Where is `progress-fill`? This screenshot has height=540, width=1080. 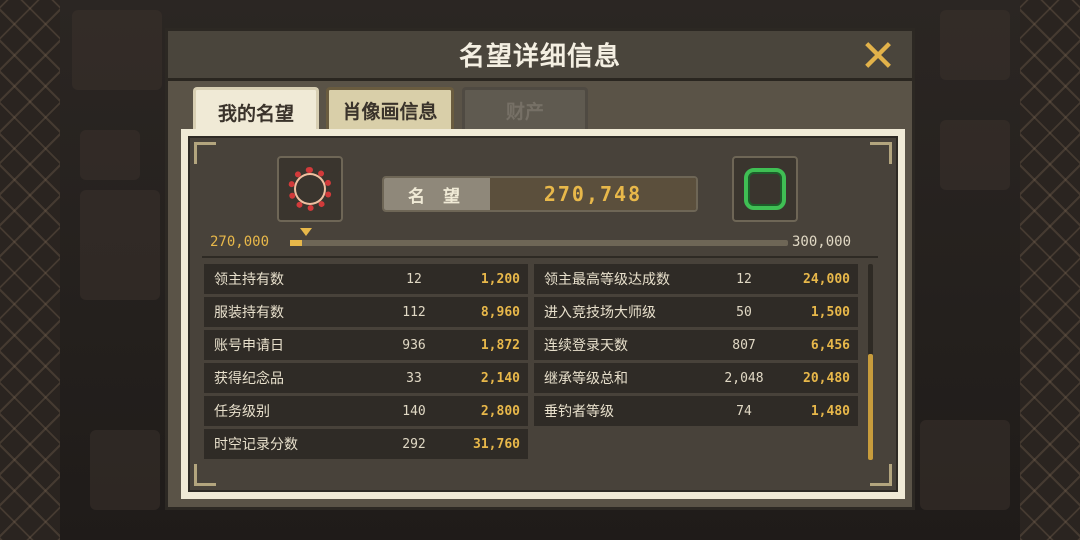
progress-fill is located at coordinates (296, 243).